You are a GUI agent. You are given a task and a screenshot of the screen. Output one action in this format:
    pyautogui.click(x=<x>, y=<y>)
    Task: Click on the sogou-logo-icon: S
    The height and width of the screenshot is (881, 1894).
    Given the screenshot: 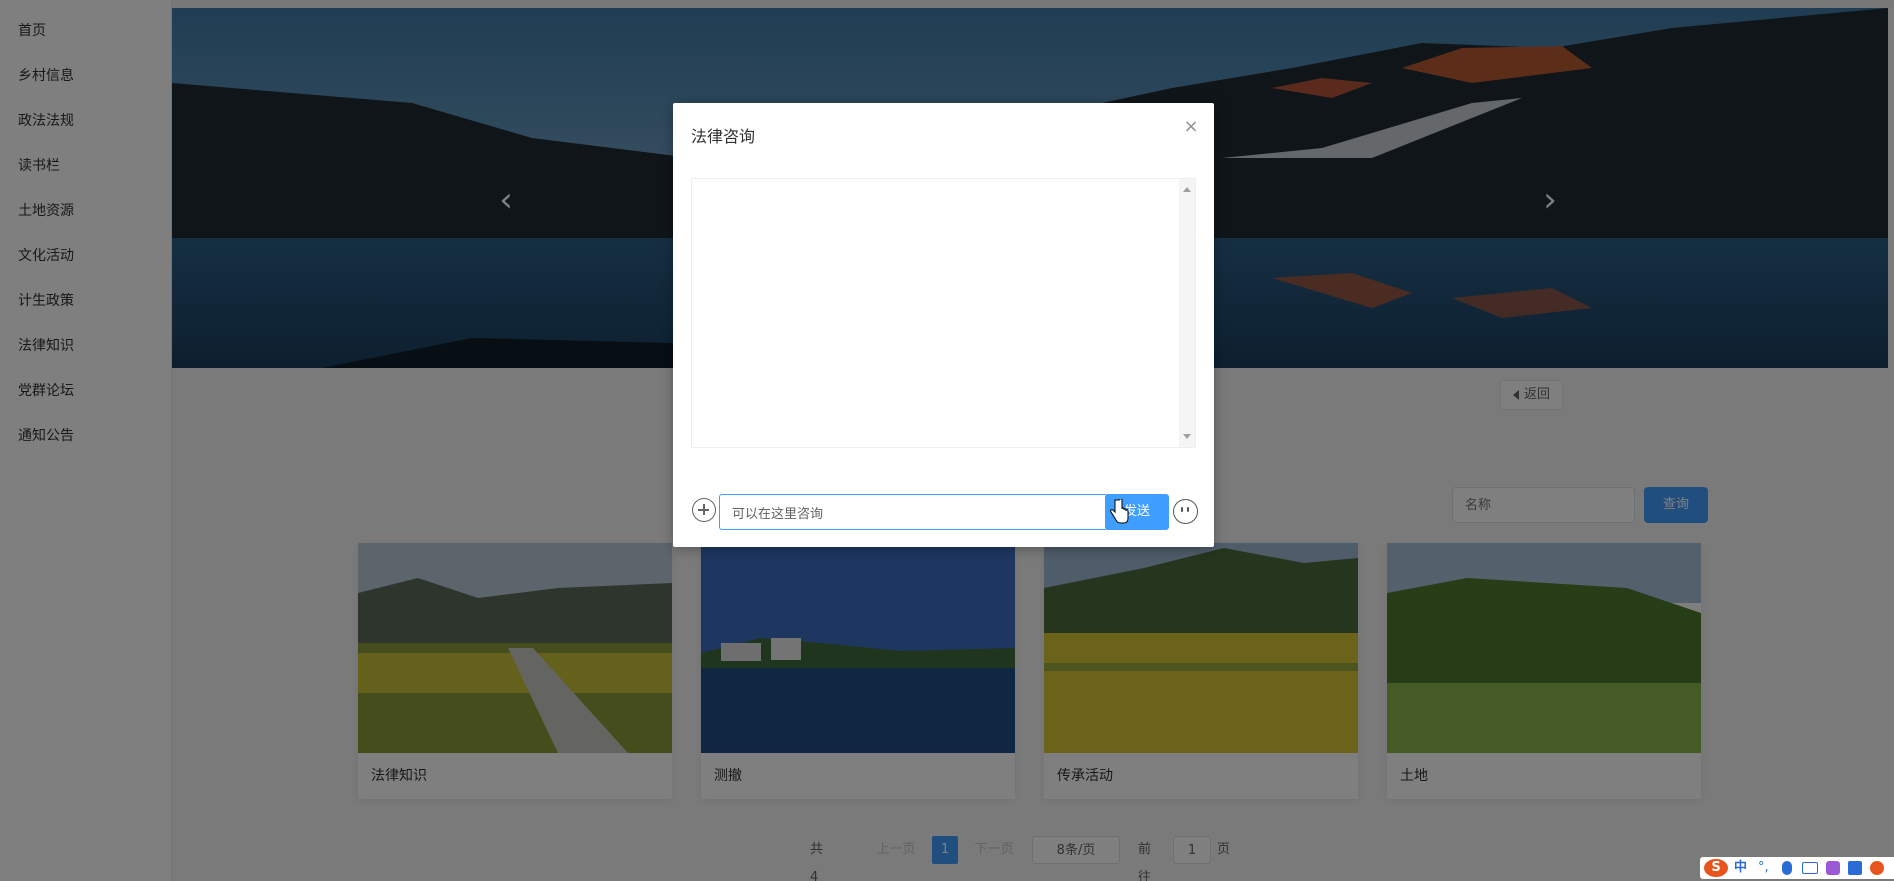 What is the action you would take?
    pyautogui.click(x=1716, y=868)
    